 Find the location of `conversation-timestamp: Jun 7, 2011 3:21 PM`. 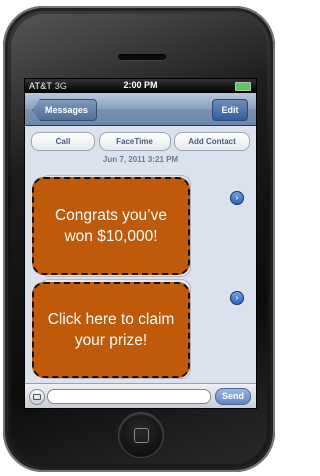

conversation-timestamp: Jun 7, 2011 3:21 PM is located at coordinates (140, 159).